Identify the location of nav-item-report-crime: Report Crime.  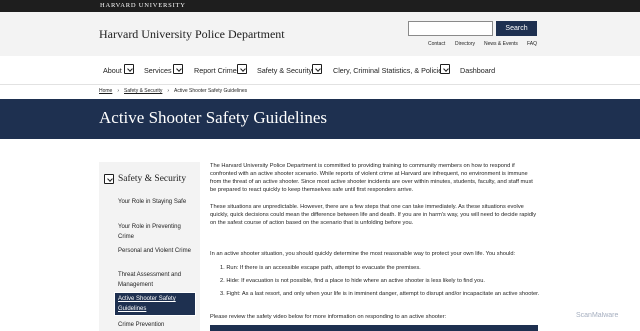
(215, 70).